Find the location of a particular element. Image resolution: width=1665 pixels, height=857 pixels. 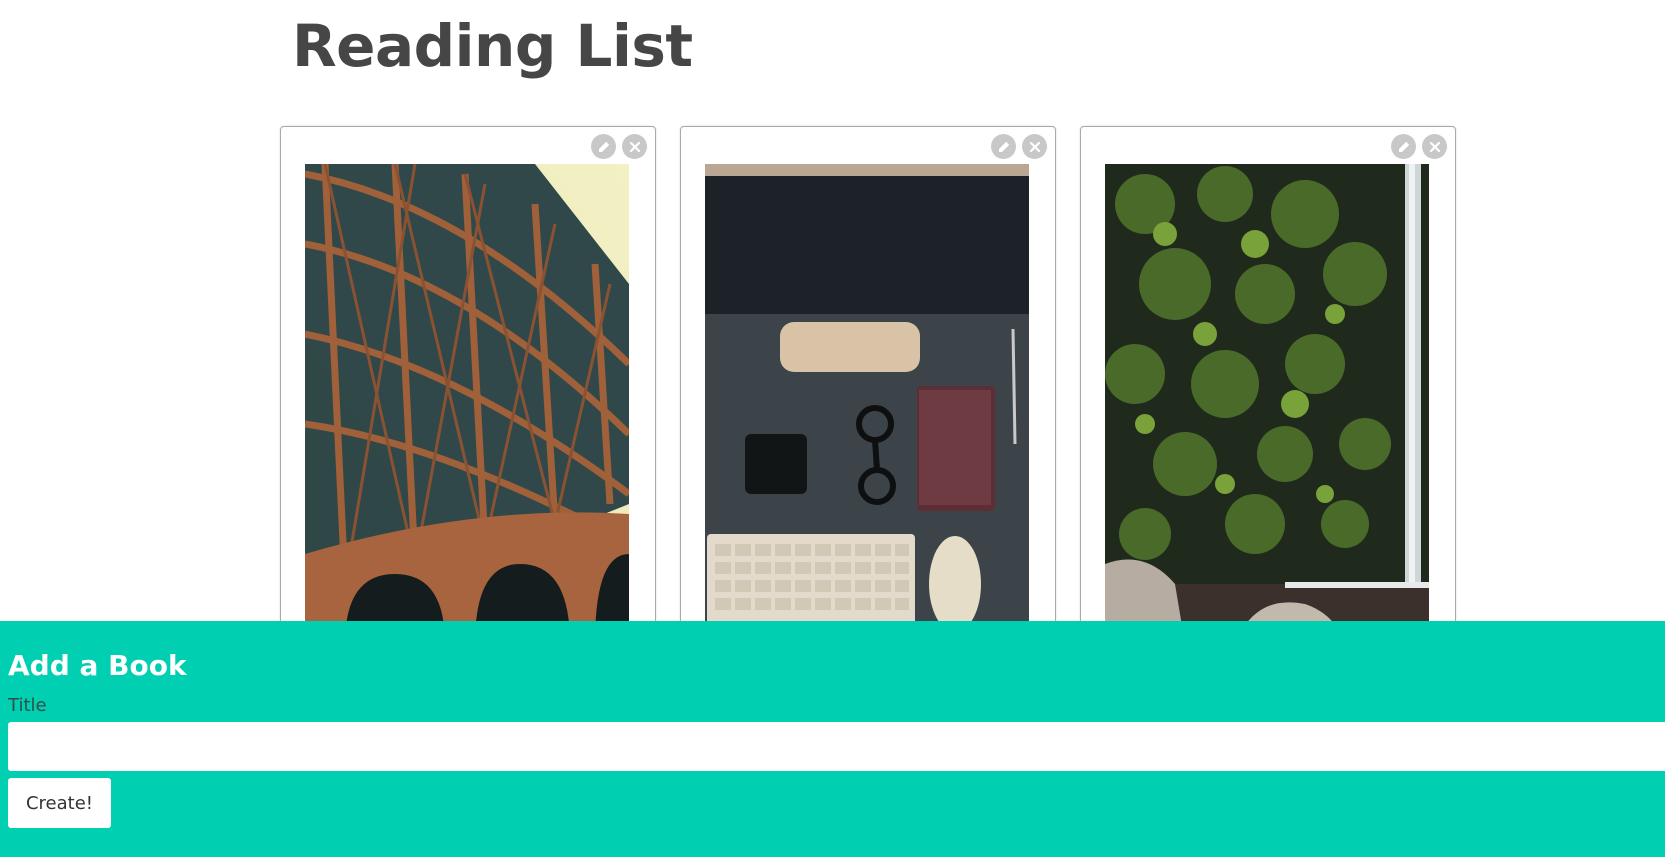

create-button: Create! is located at coordinates (59, 803).